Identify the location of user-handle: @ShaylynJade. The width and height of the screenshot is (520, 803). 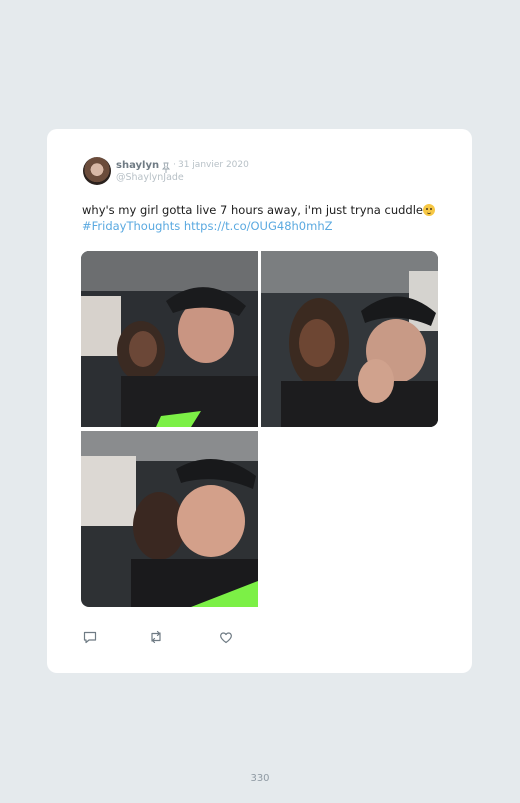
(182, 177).